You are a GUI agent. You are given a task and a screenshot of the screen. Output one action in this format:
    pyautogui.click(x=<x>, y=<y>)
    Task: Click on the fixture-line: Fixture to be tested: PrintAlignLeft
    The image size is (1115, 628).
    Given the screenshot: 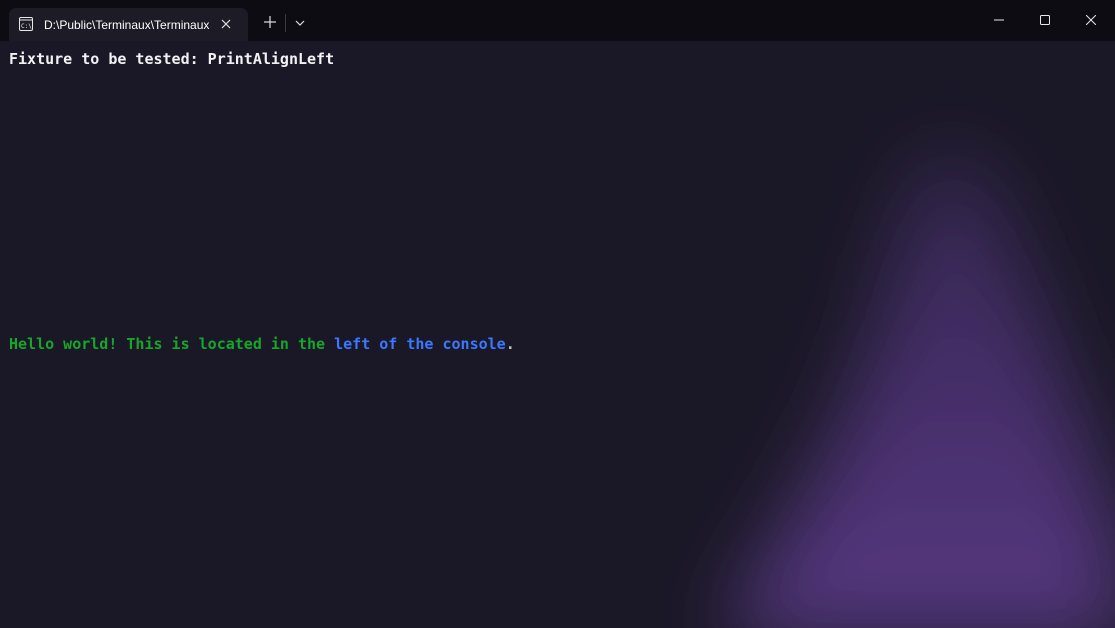 What is the action you would take?
    pyautogui.click(x=172, y=59)
    